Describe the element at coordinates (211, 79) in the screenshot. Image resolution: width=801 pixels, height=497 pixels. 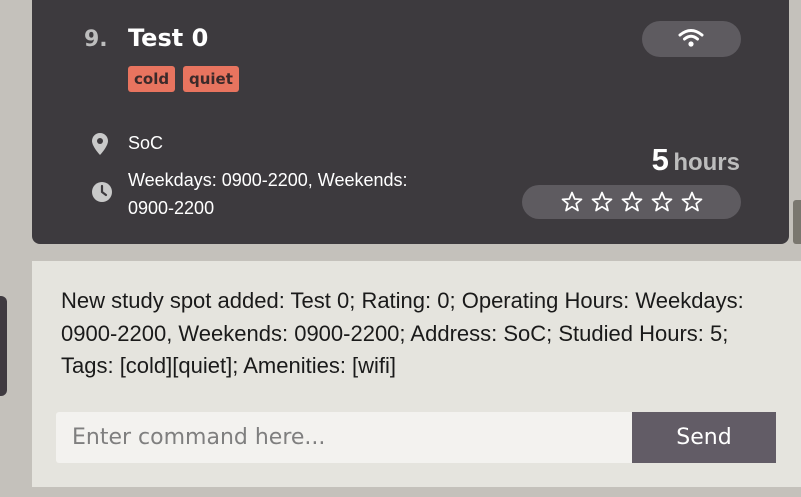
I see `tag-badge: quiet` at that location.